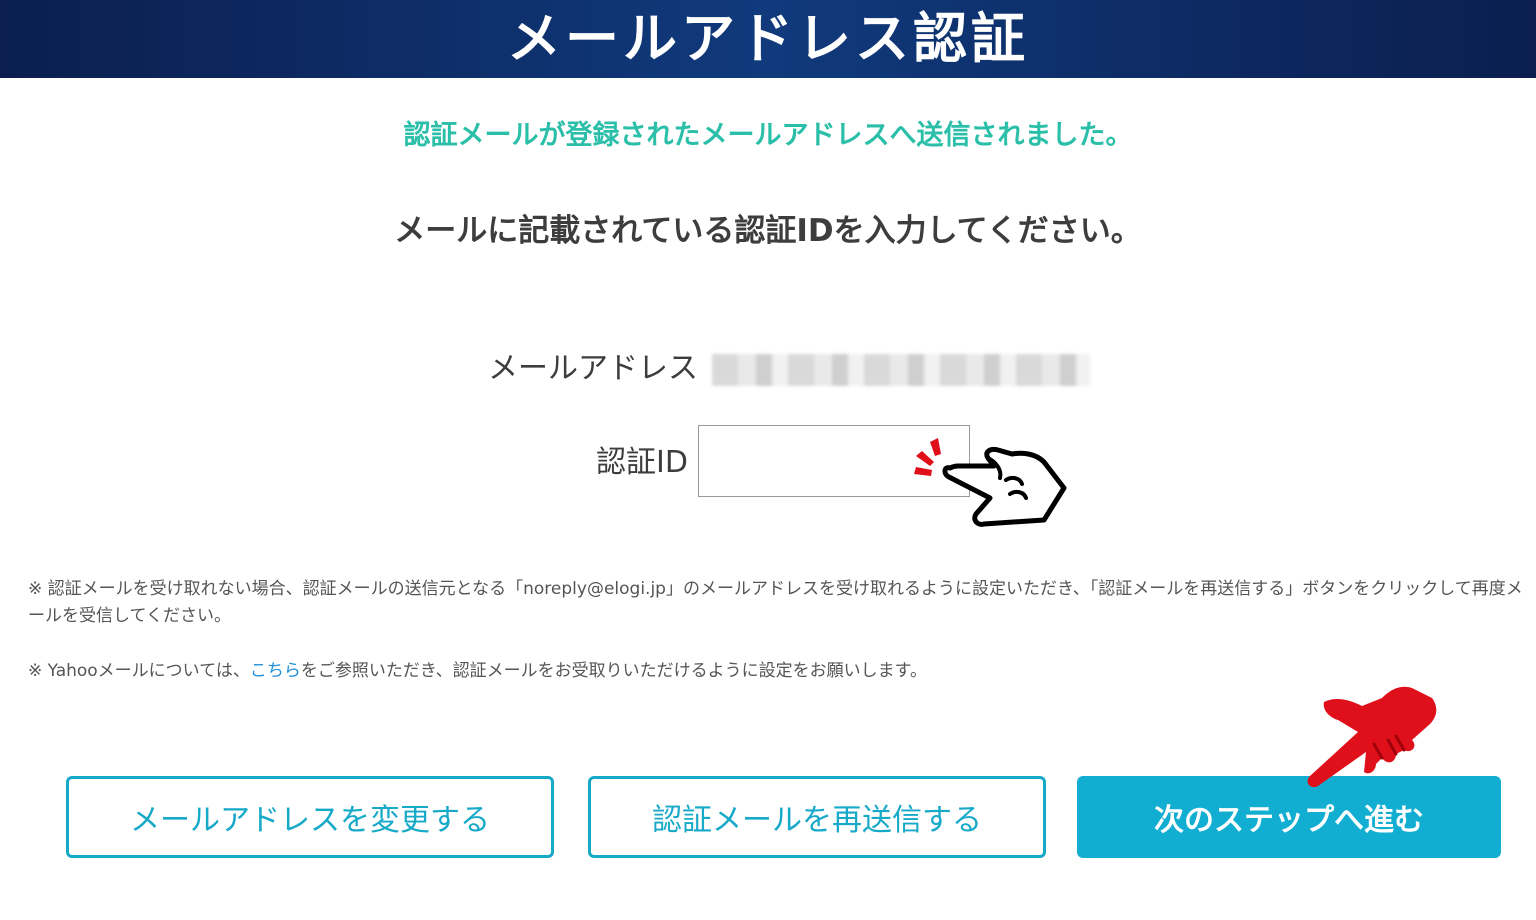 This screenshot has width=1536, height=920. What do you see at coordinates (613, 671) in the screenshot?
I see `footnote-yahoo-text-after: をご参照いただき、認証メールをお受取りいただけるように設定をお願いします。` at bounding box center [613, 671].